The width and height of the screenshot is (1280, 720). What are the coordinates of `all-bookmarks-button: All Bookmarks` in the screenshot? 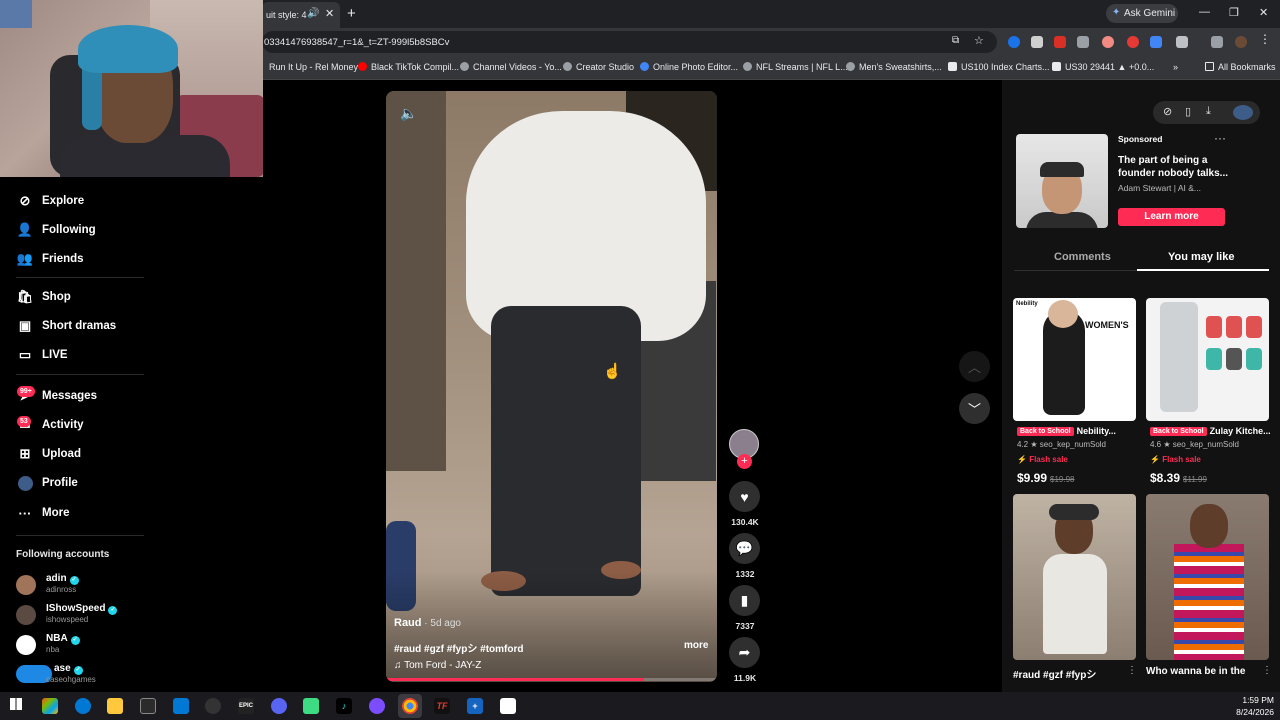 It's located at (1240, 67).